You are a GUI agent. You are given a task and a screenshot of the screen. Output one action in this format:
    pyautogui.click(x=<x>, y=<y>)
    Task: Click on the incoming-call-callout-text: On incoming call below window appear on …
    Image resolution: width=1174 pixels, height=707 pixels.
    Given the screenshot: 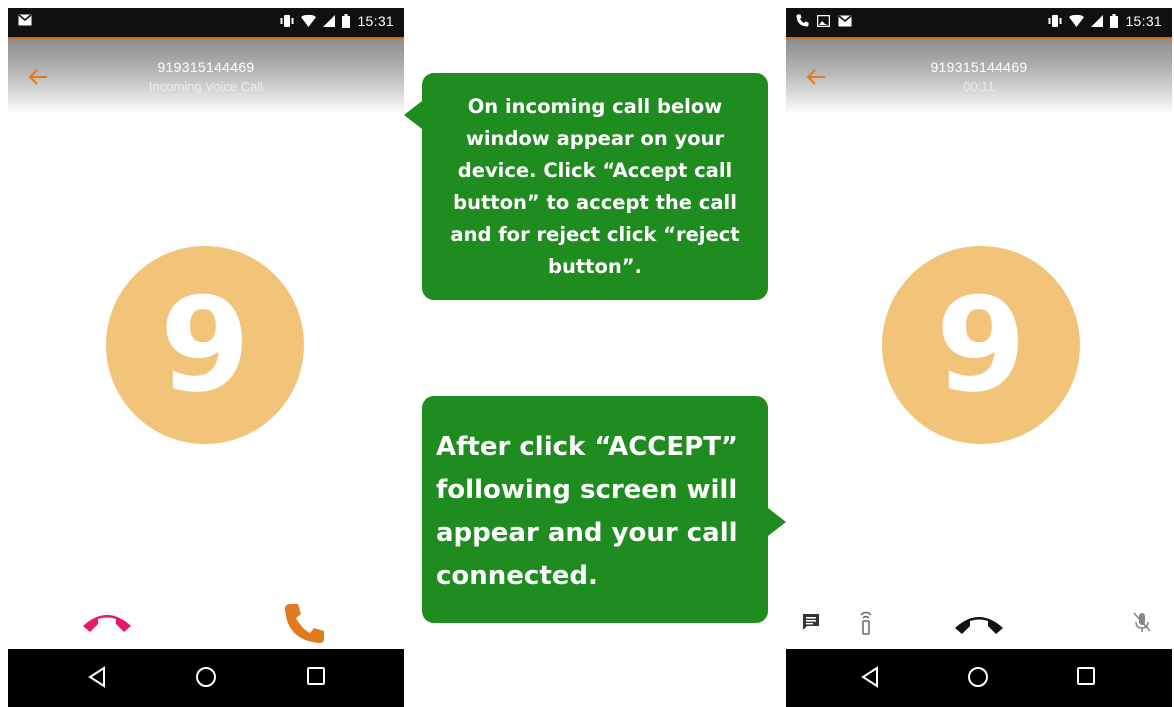 What is the action you would take?
    pyautogui.click(x=595, y=186)
    